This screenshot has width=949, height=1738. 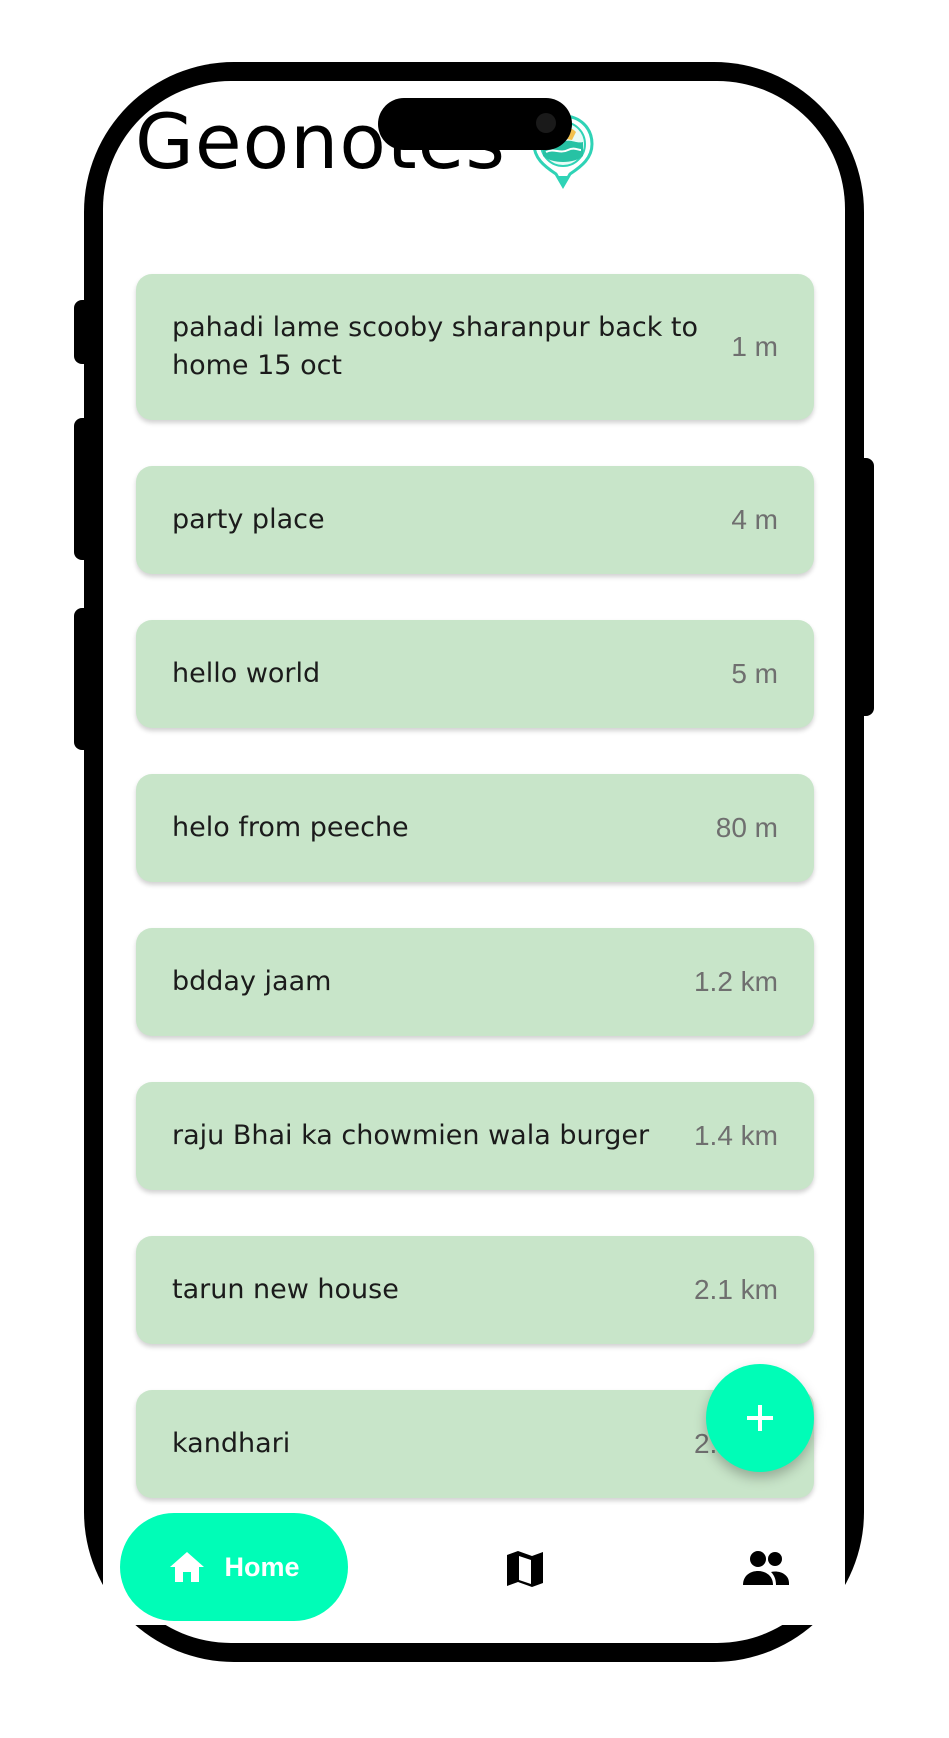 I want to click on dynamic-island, so click(x=475, y=124).